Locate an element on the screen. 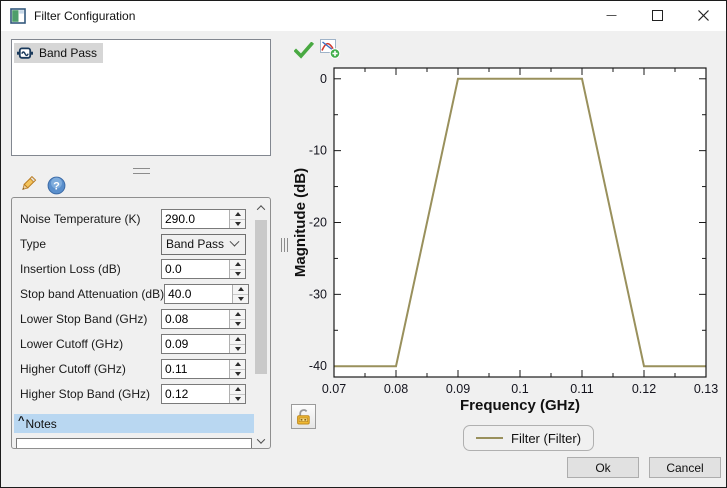  type-combobox-value: Band Pass is located at coordinates (195, 244).